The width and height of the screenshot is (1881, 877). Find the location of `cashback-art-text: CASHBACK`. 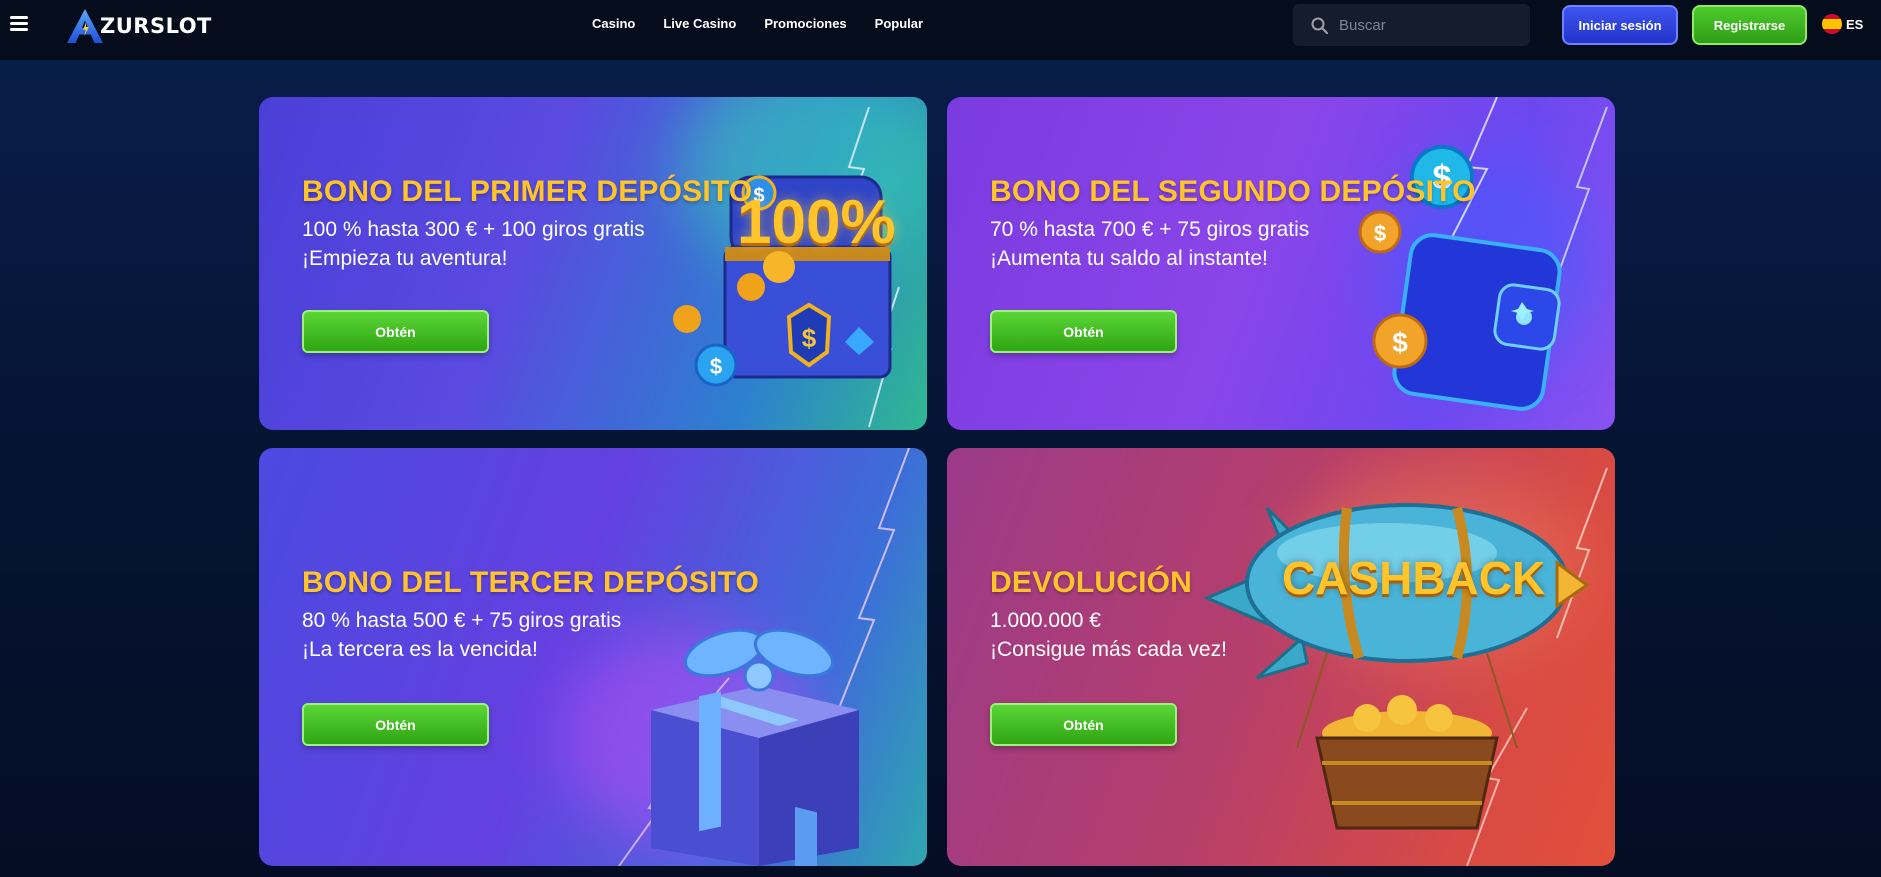

cashback-art-text: CASHBACK is located at coordinates (1414, 578).